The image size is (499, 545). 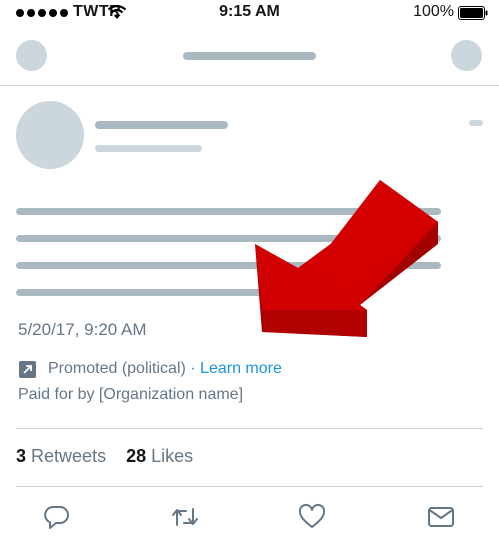 I want to click on likes-label: Likes, so click(x=172, y=456).